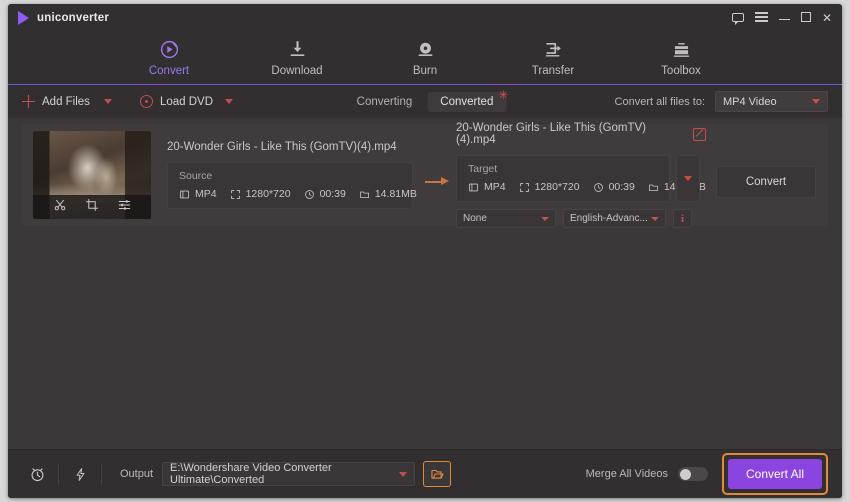 Image resolution: width=850 pixels, height=502 pixels. I want to click on new-badge-icon: ✳, so click(503, 94).